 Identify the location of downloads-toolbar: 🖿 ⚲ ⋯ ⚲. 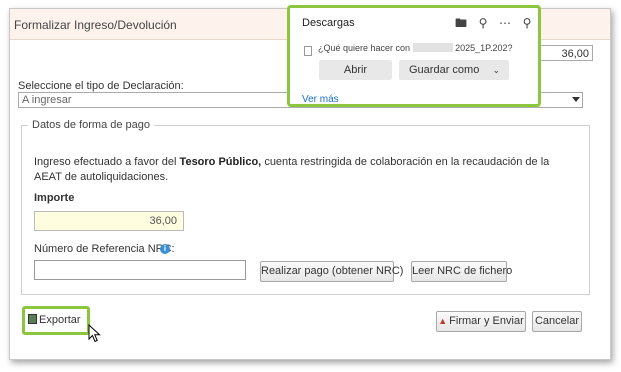
(494, 24).